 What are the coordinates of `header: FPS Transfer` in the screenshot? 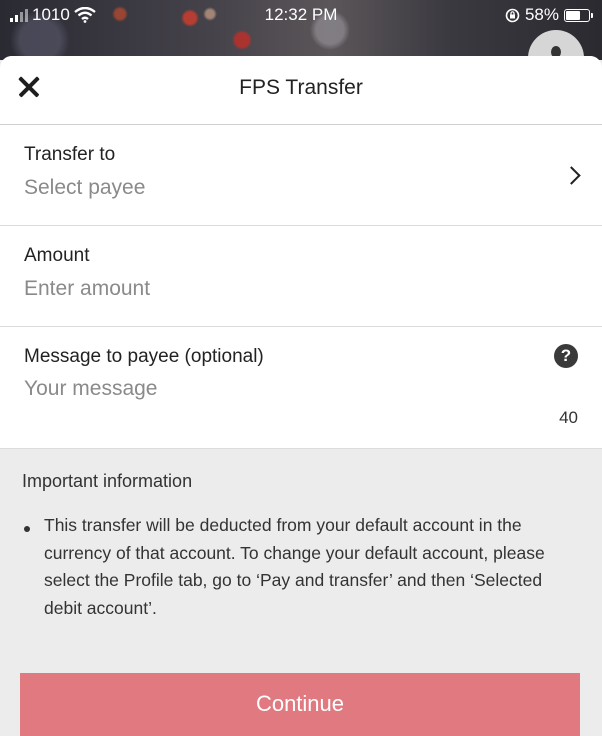 It's located at (301, 90).